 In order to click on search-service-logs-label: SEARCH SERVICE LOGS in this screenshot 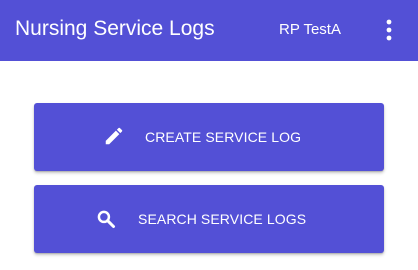, I will do `click(222, 219)`.